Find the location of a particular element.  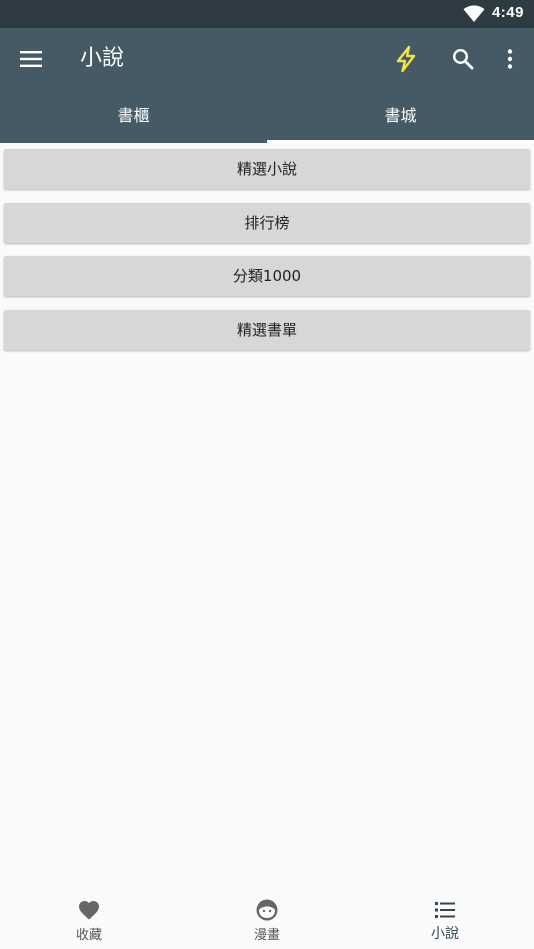

search-icon is located at coordinates (463, 59).